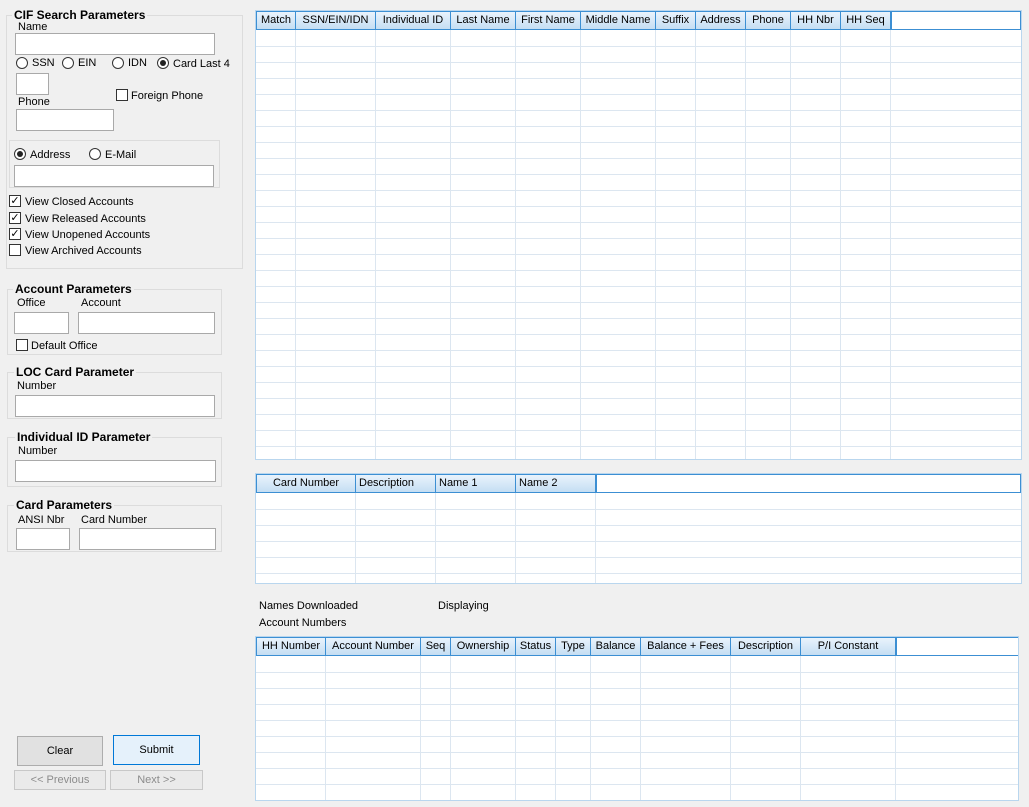  What do you see at coordinates (548, 20) in the screenshot?
I see `col-first-name: First Name` at bounding box center [548, 20].